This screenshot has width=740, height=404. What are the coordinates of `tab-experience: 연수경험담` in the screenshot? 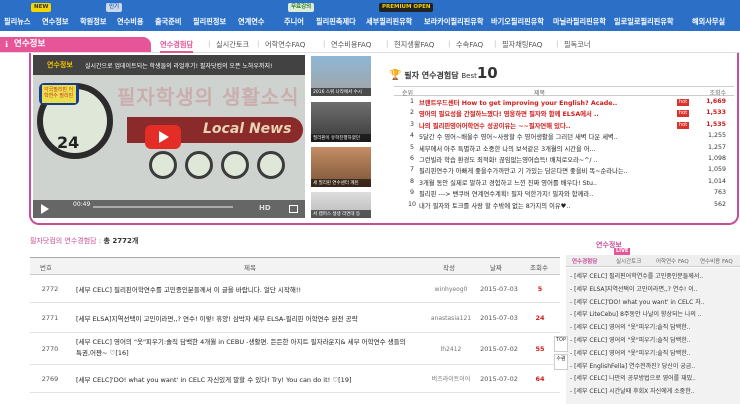 It's located at (177, 46).